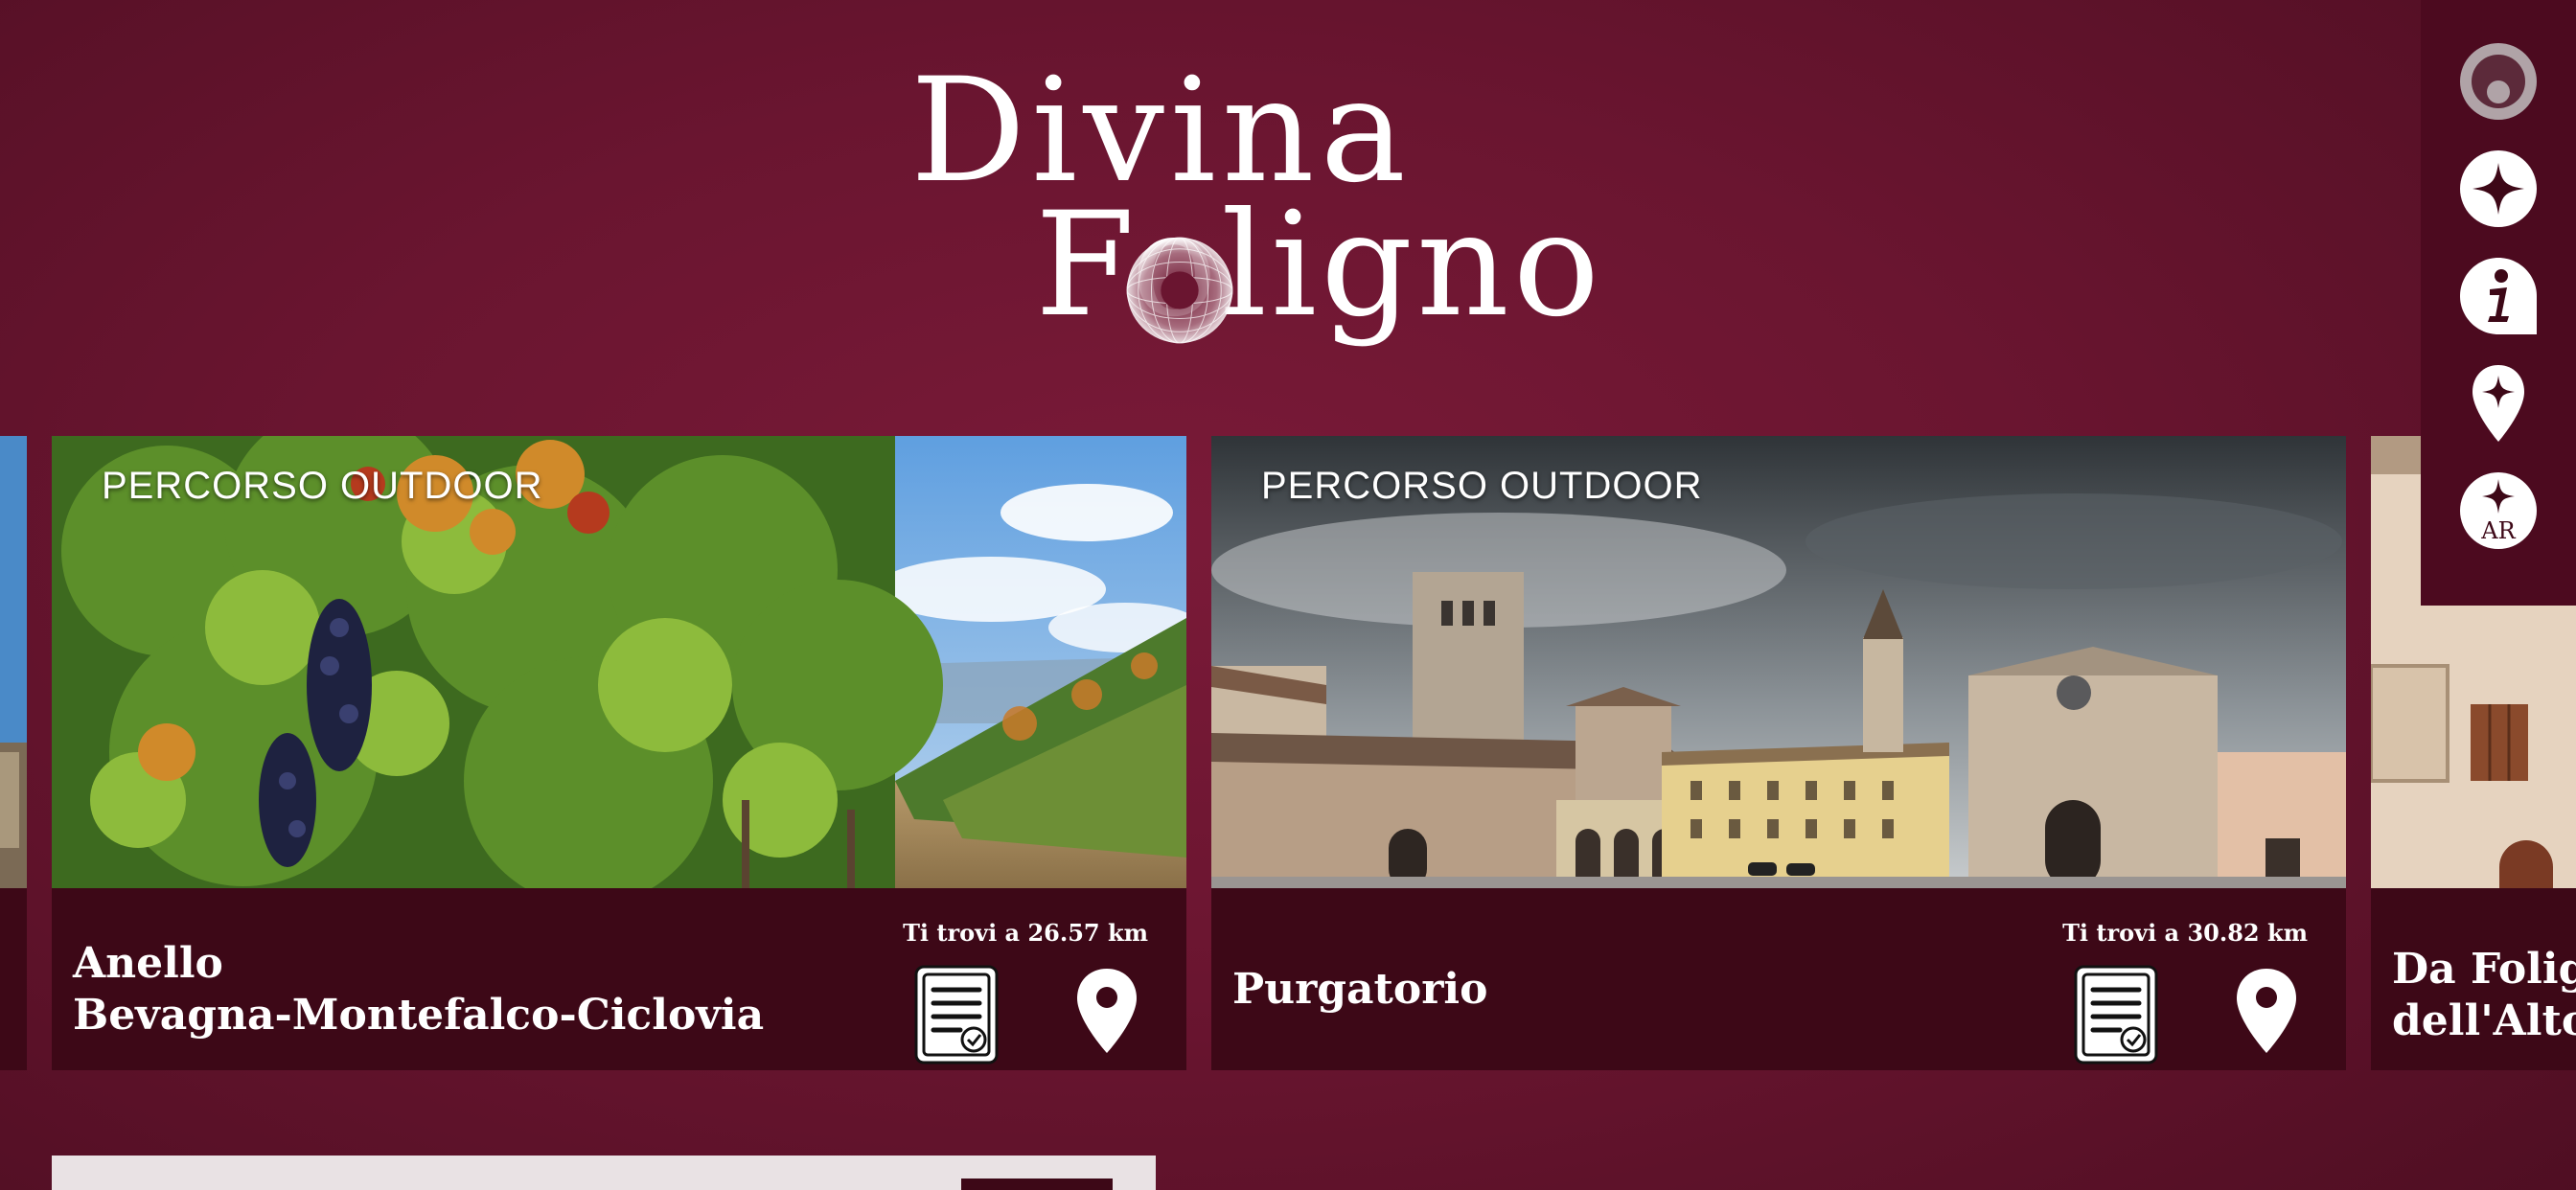 Image resolution: width=2576 pixels, height=1190 pixels. What do you see at coordinates (419, 1015) in the screenshot?
I see `card-title-line2: Bevagna-Montefalco-Ciclovia` at bounding box center [419, 1015].